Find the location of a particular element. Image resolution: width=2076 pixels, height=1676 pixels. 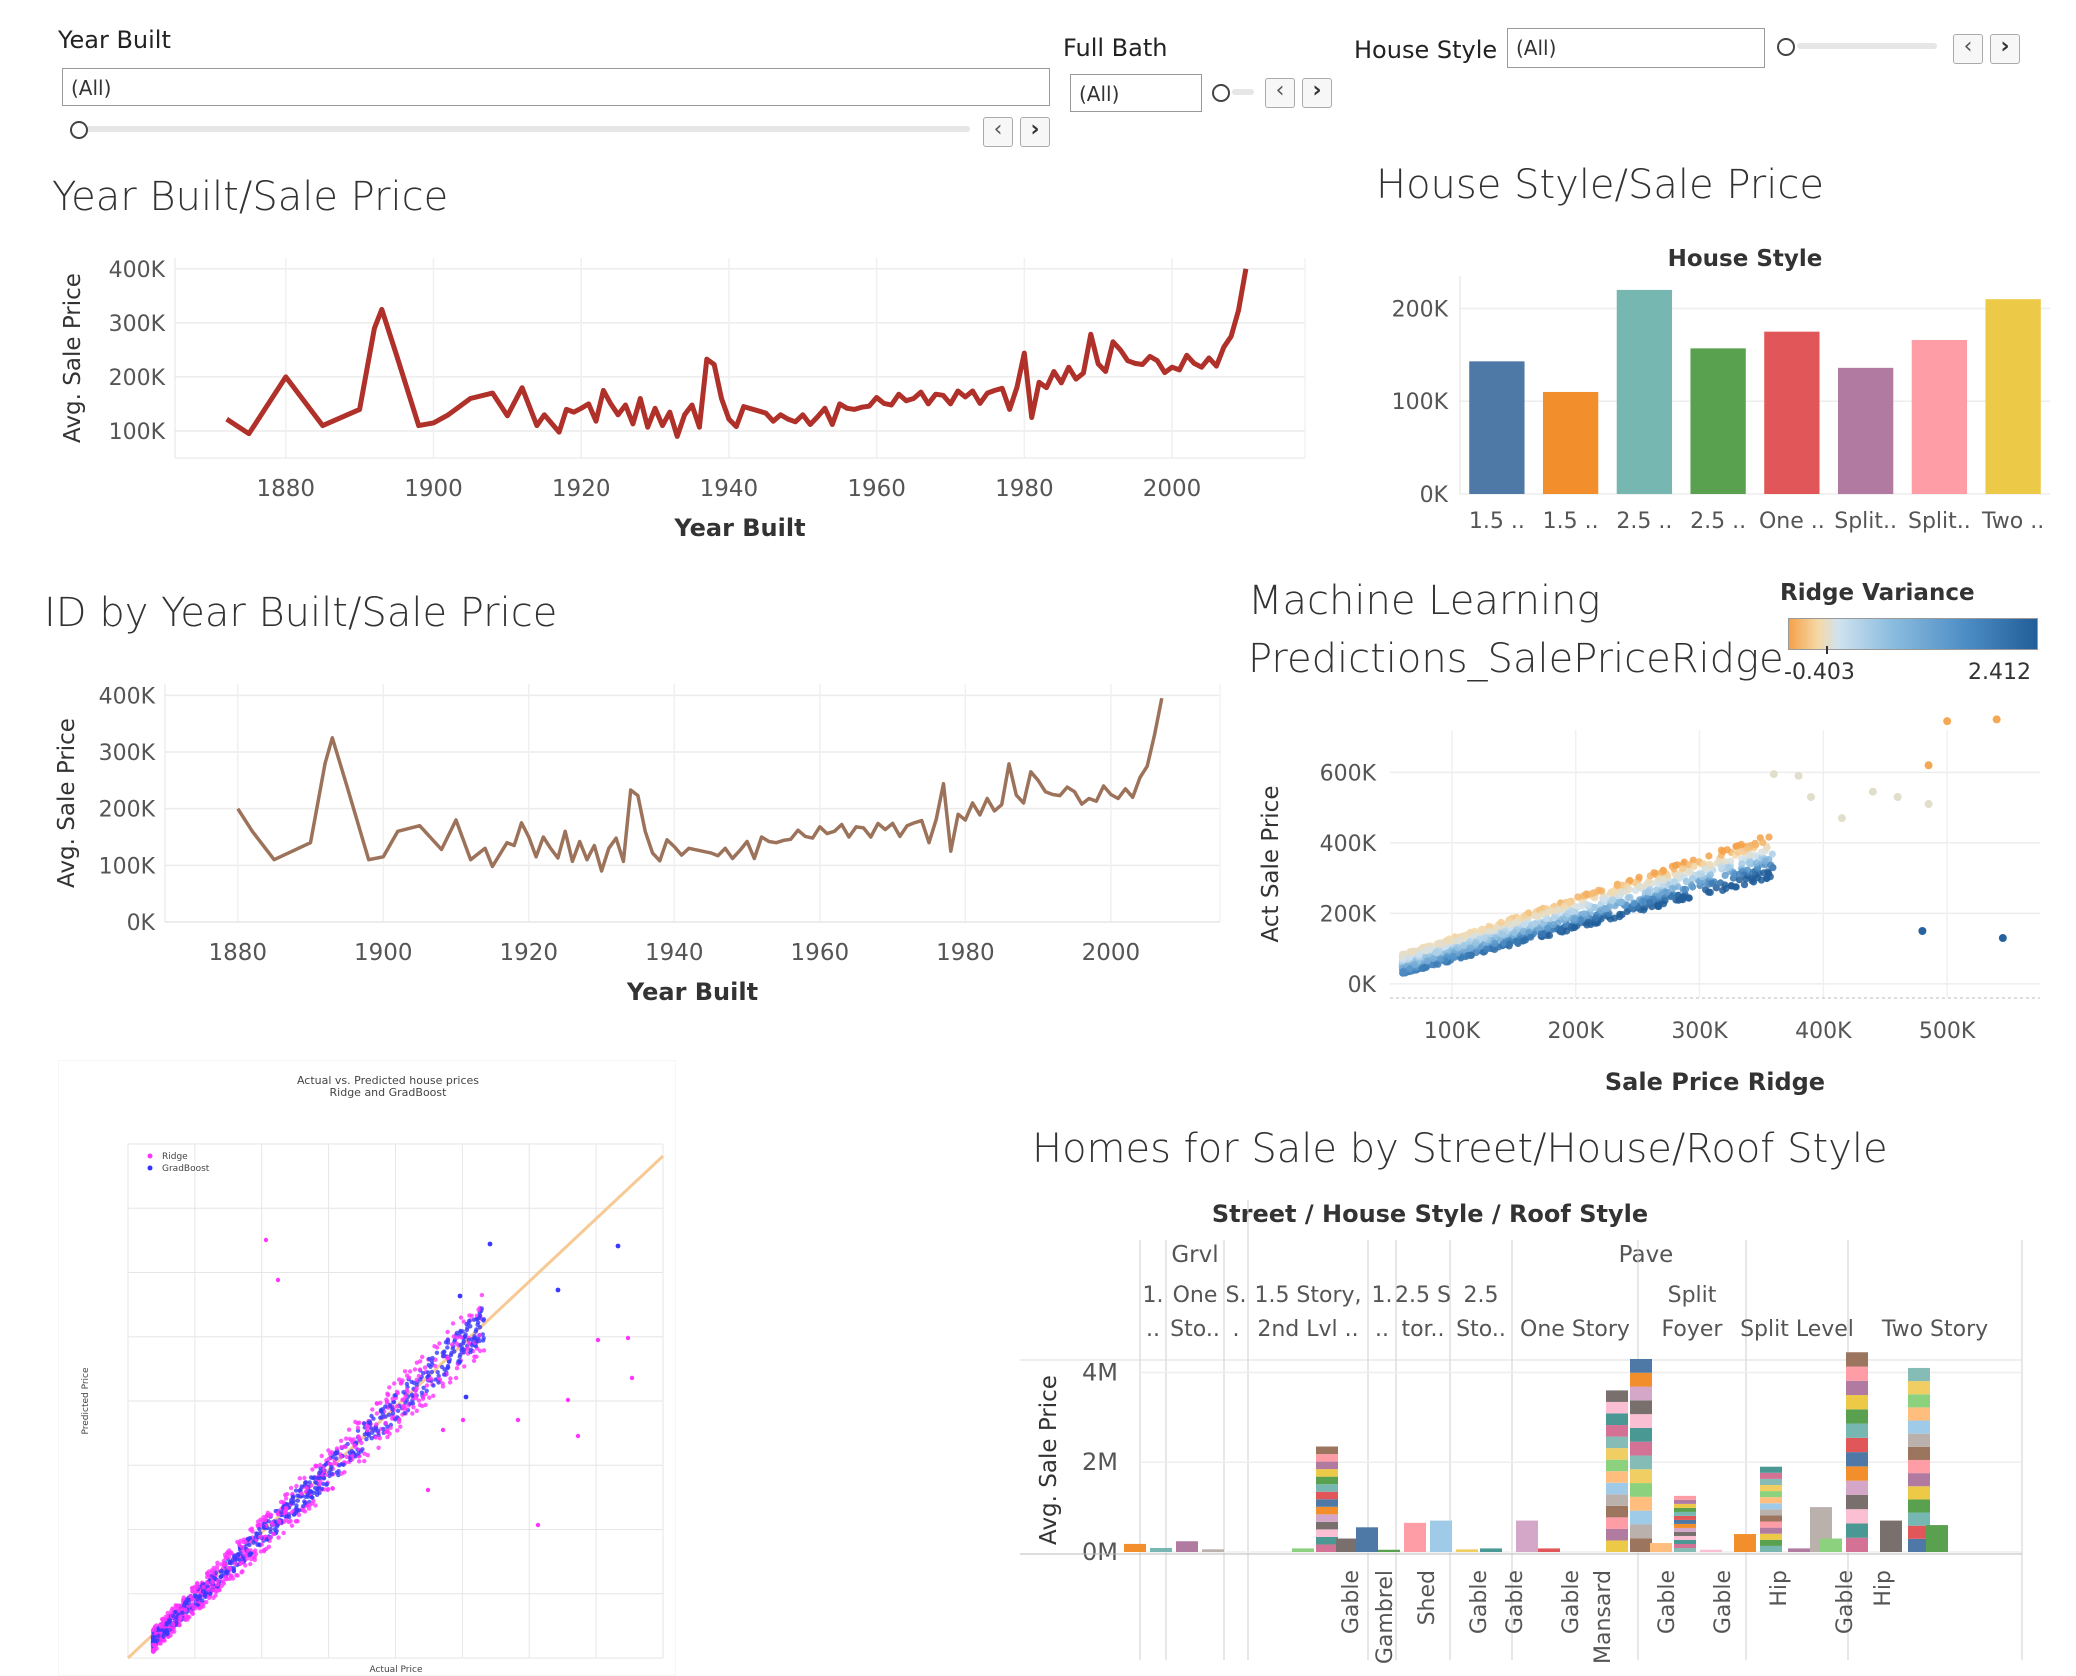

house-style-slider-track is located at coordinates (1867, 46).